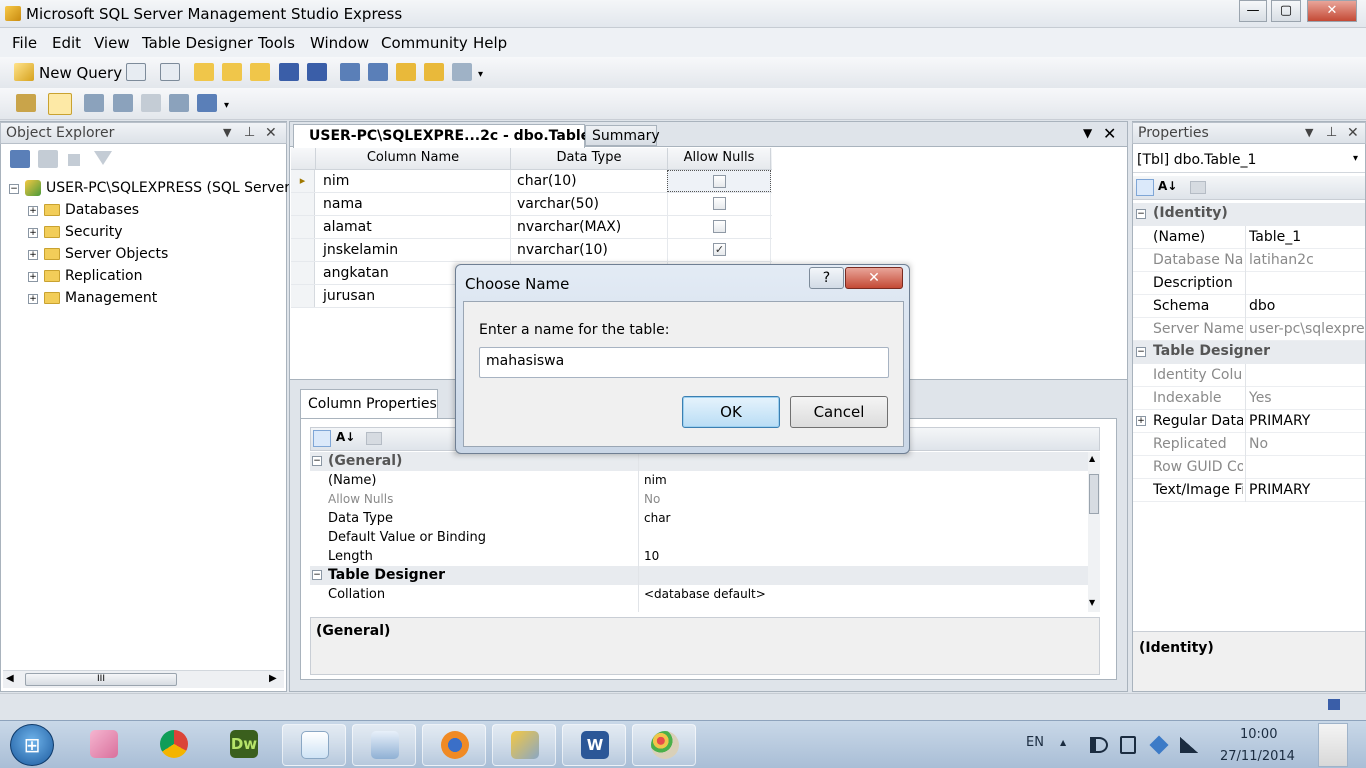 The width and height of the screenshot is (1366, 768). What do you see at coordinates (708, 556) in the screenshot?
I see `prop-row-length: Length 10` at bounding box center [708, 556].